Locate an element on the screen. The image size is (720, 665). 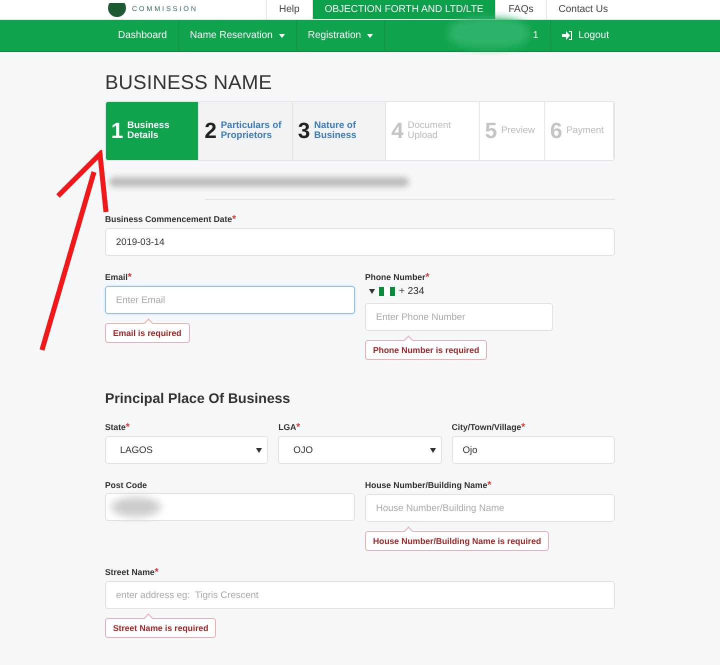
input-field: enter address eg: Tigris Crescent is located at coordinates (360, 595).